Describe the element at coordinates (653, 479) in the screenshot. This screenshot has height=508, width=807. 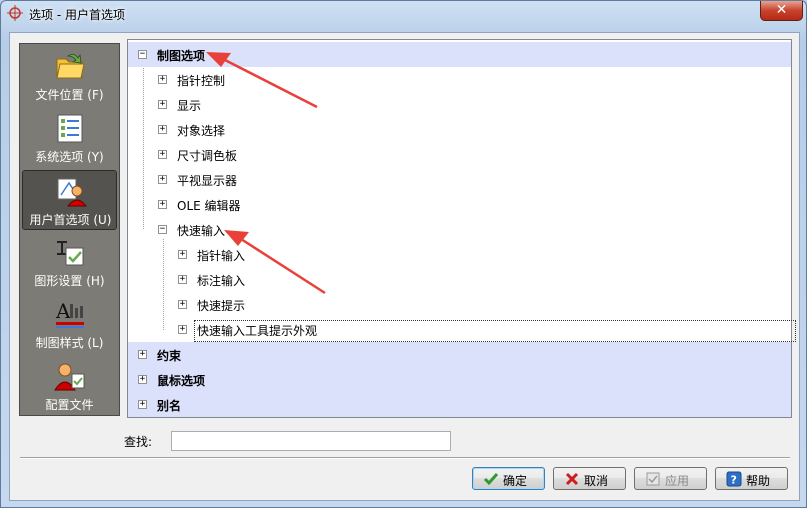
I see `apply-icon` at that location.